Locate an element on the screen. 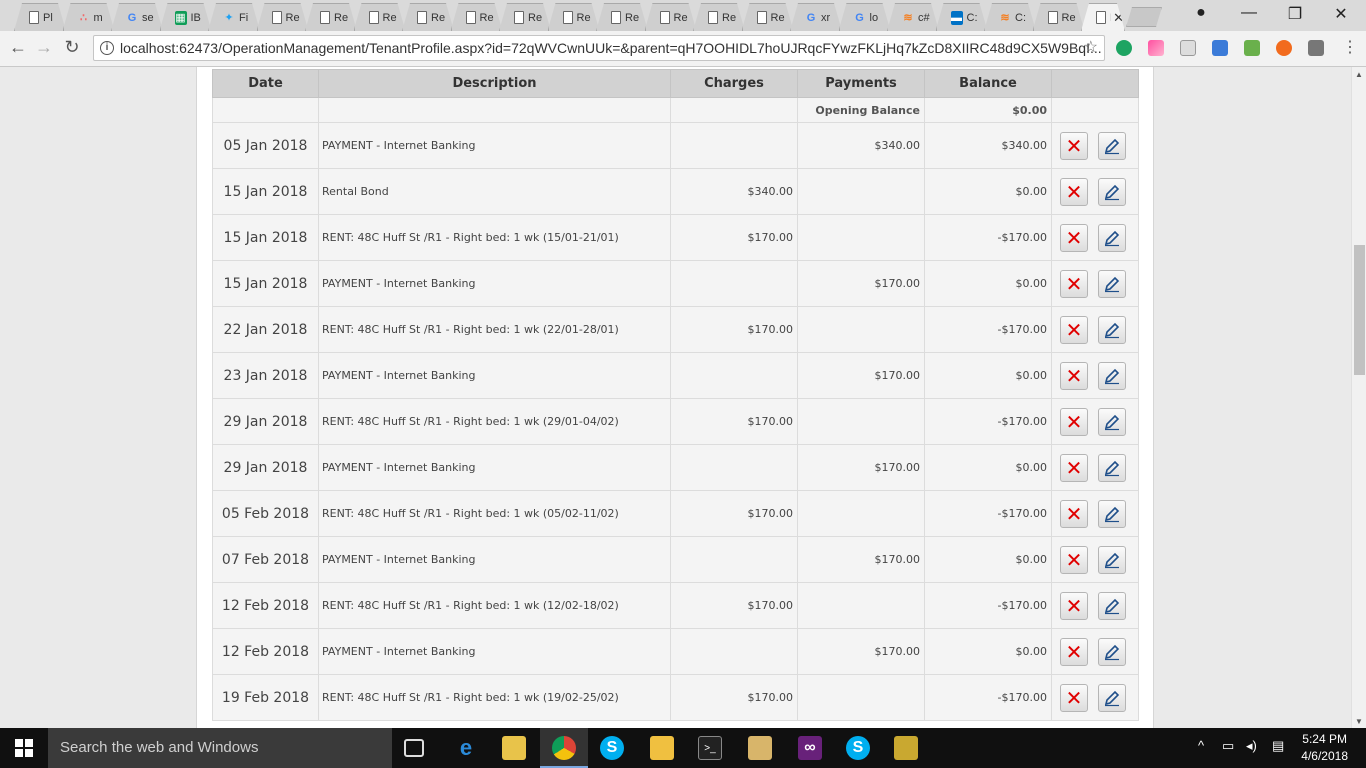  skype-icon: S is located at coordinates (612, 748).